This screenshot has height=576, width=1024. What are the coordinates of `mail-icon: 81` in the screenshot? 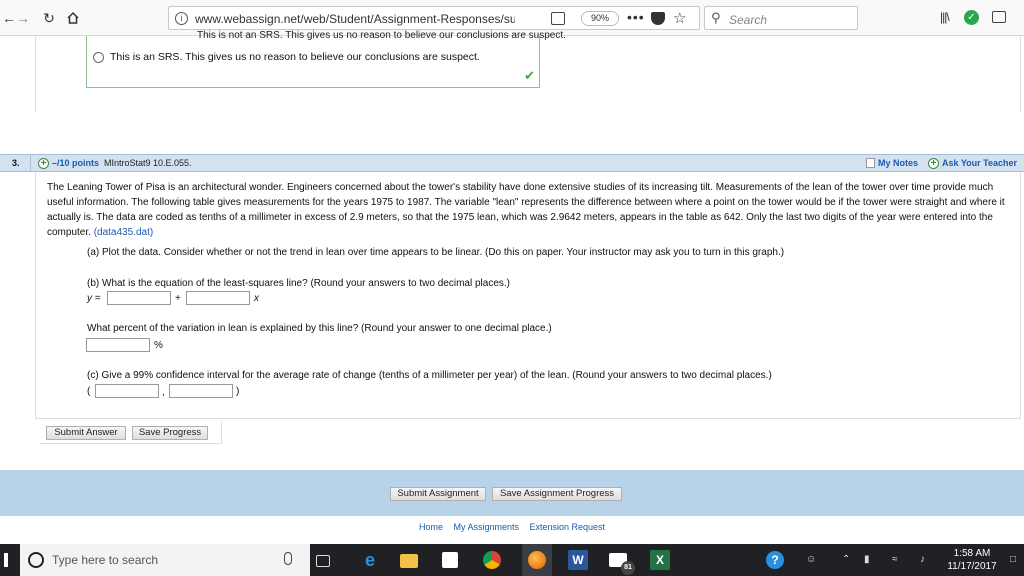 It's located at (622, 564).